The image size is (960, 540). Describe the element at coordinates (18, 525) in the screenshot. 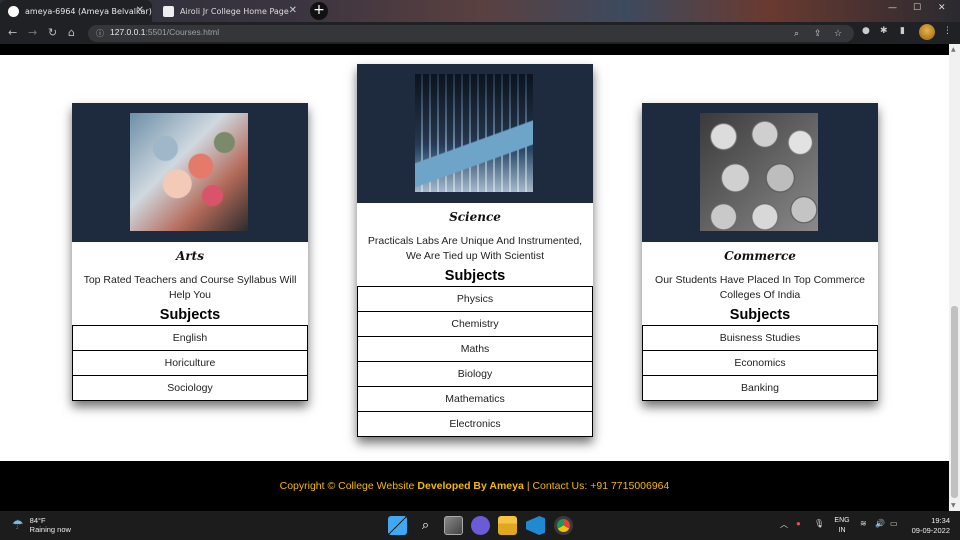

I see `umbrella-rain-icon: ☂` at that location.